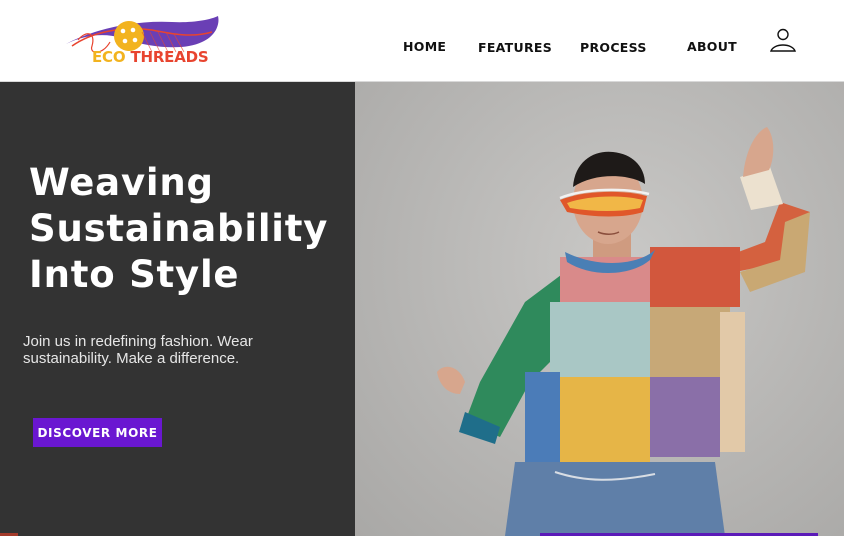 The width and height of the screenshot is (844, 536). What do you see at coordinates (109, 57) in the screenshot?
I see `logo-eco-text: ECO` at bounding box center [109, 57].